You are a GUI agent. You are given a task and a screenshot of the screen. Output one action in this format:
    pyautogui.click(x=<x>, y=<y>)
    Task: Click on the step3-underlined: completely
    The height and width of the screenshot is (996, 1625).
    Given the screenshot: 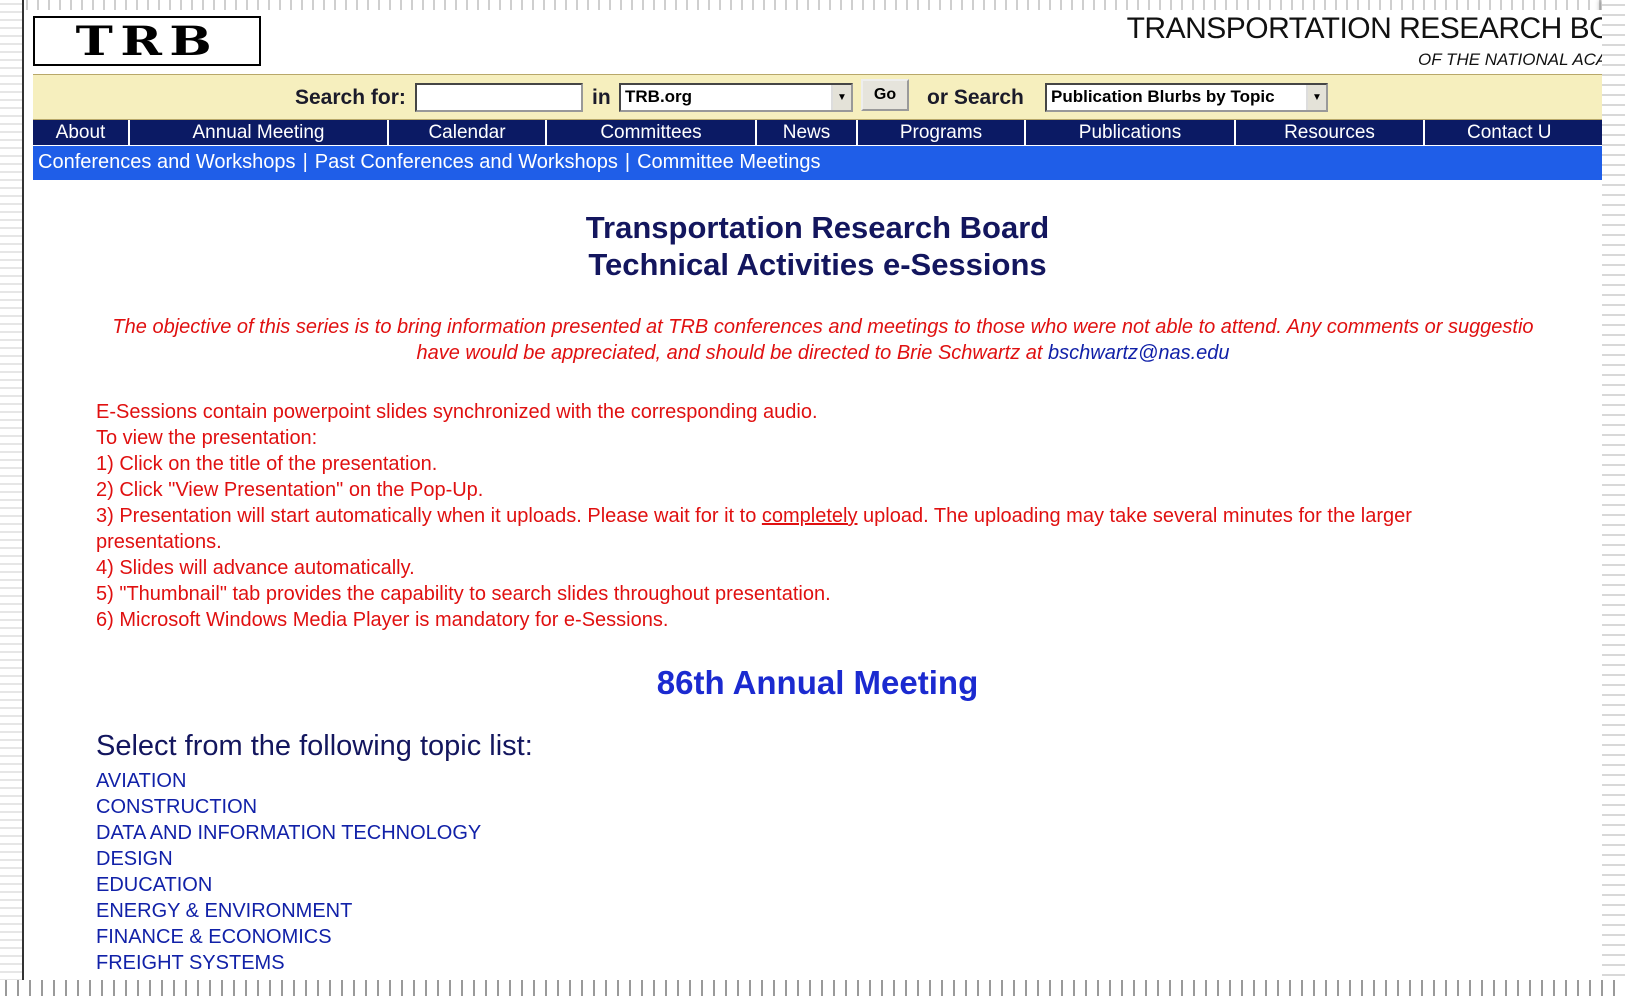 What is the action you would take?
    pyautogui.click(x=809, y=516)
    